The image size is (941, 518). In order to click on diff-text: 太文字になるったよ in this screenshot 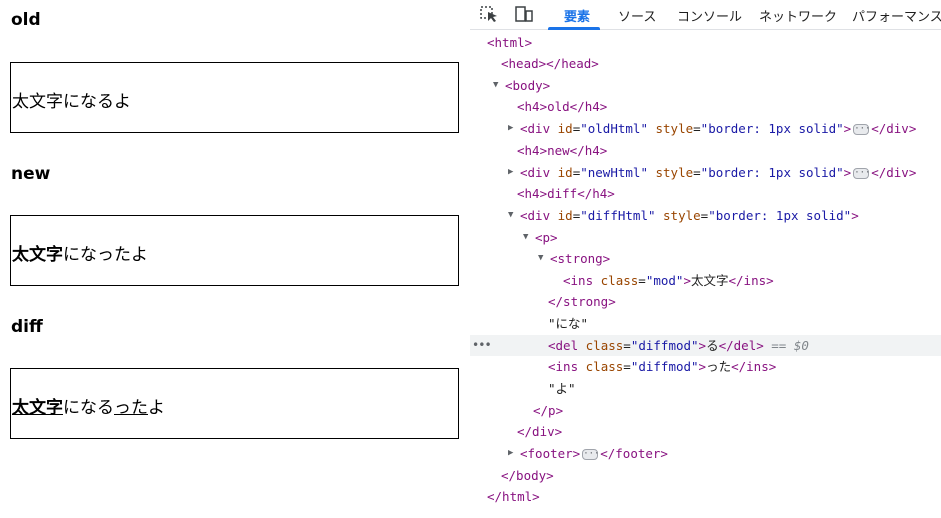, I will do `click(88, 405)`.